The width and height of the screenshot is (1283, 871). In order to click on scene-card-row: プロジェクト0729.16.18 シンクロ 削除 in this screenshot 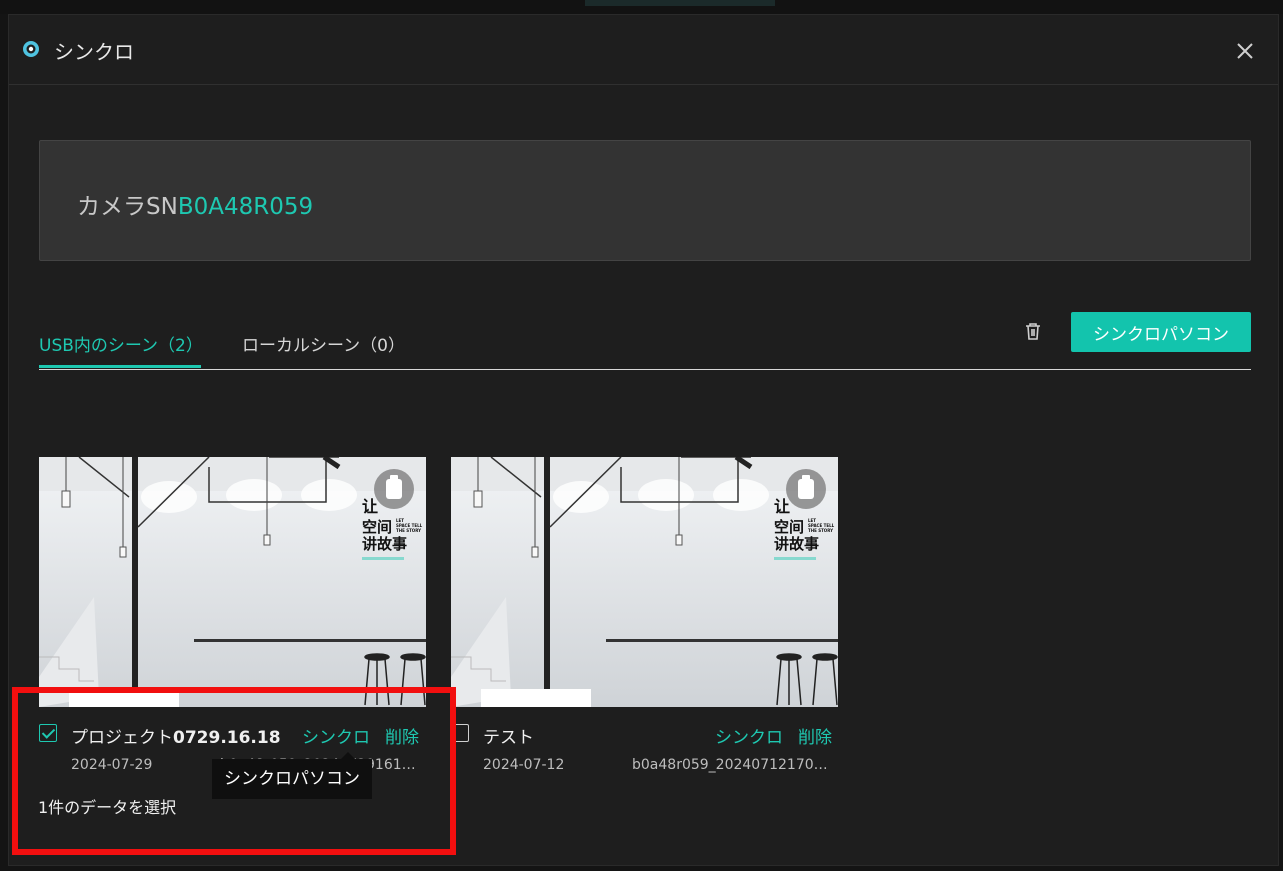, I will do `click(232, 735)`.